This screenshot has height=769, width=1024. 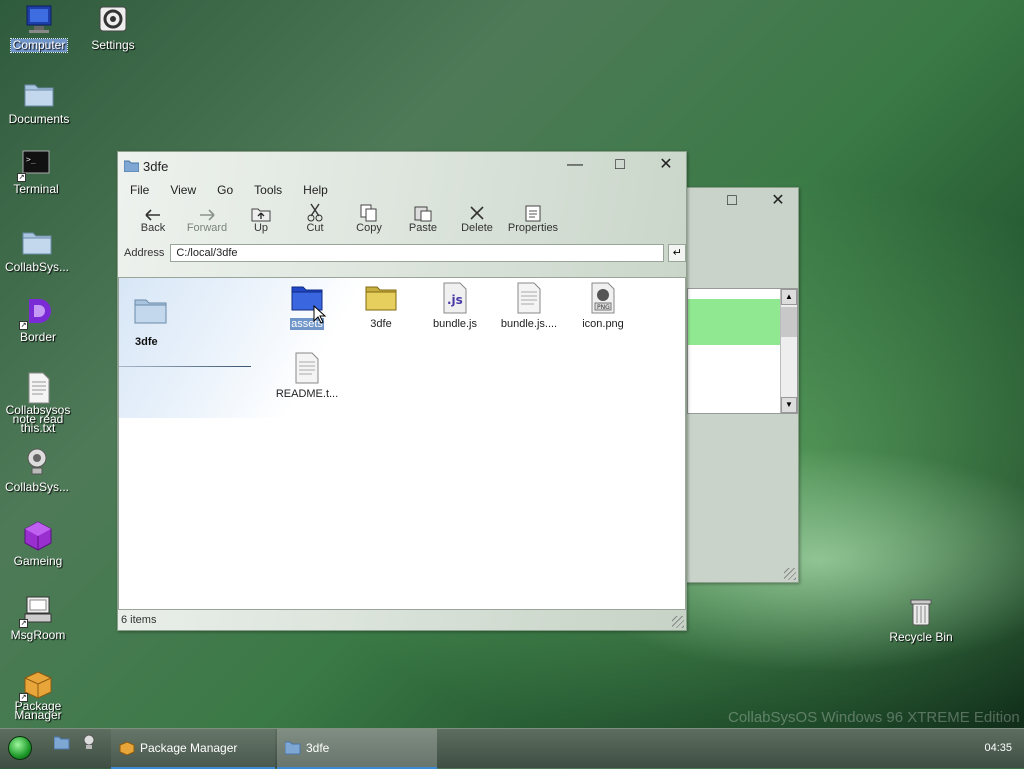 What do you see at coordinates (921, 612) in the screenshot?
I see `recycle-bin-icon` at bounding box center [921, 612].